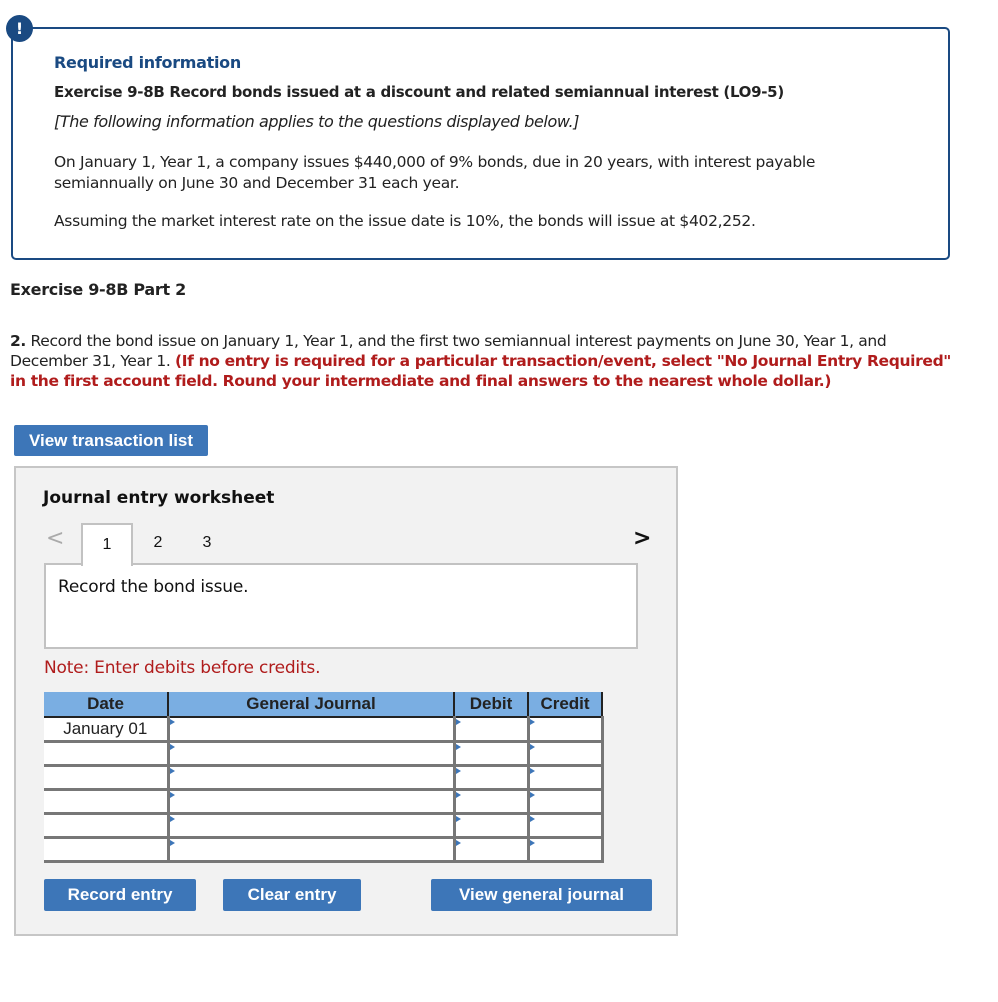 The height and width of the screenshot is (1002, 998). What do you see at coordinates (111, 440) in the screenshot?
I see `view-transaction-list-button: View transaction list` at bounding box center [111, 440].